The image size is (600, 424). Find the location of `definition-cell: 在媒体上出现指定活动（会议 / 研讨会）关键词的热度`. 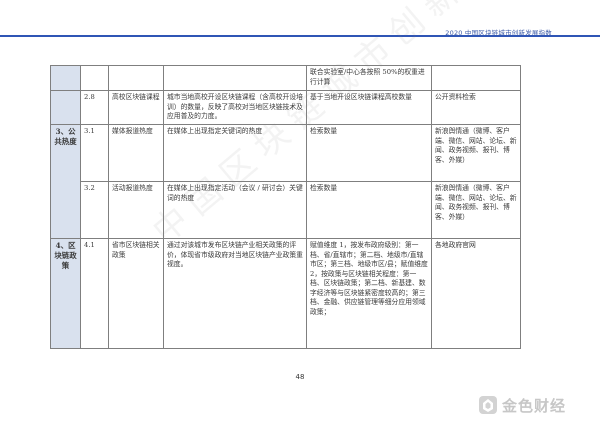

definition-cell: 在媒体上出现指定活动（会议 / 研讨会）关键词的热度 is located at coordinates (235, 210).